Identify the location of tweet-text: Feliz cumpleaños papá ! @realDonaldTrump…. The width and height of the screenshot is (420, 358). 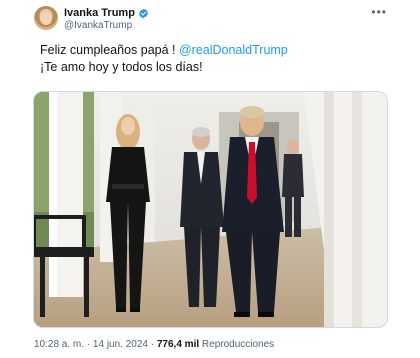
(164, 59).